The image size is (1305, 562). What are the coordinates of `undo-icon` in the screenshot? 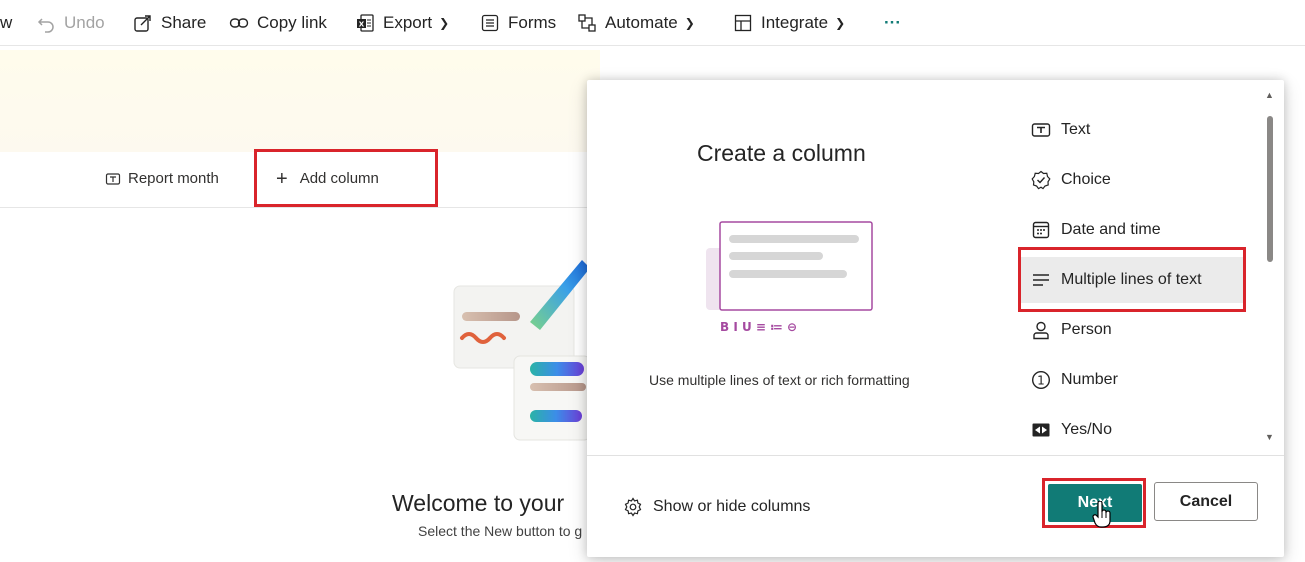 It's located at (45, 25).